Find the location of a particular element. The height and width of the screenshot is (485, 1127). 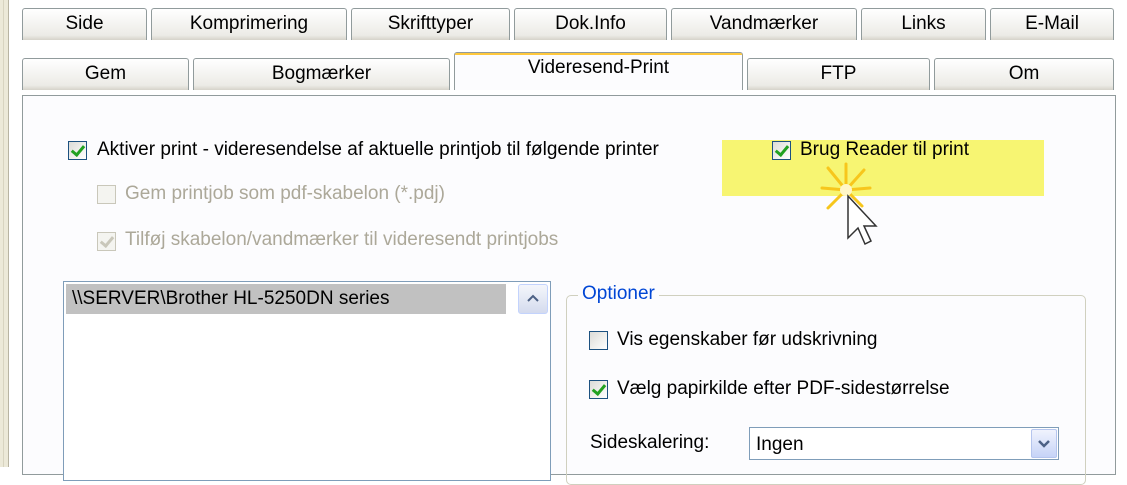

tab-side: Side is located at coordinates (84, 24).